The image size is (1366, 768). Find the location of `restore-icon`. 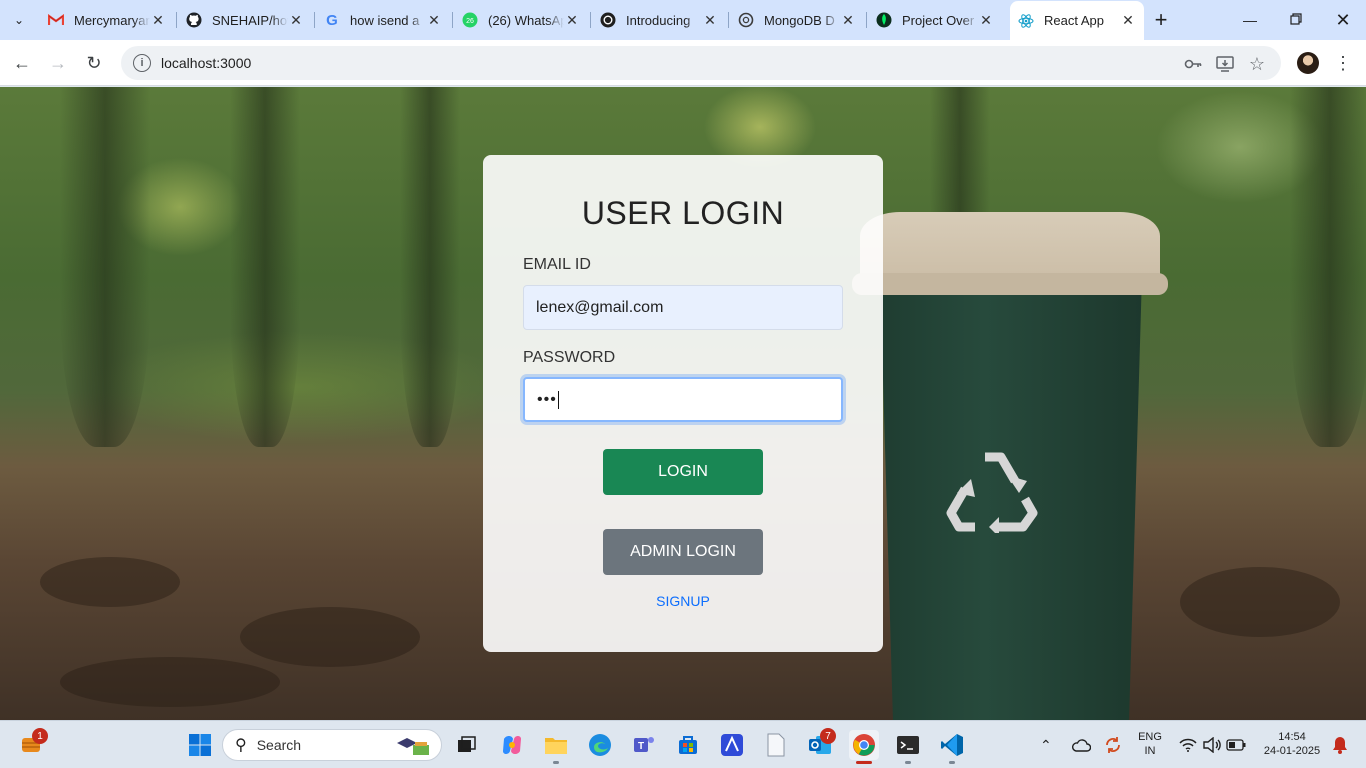

restore-icon is located at coordinates (1296, 20).